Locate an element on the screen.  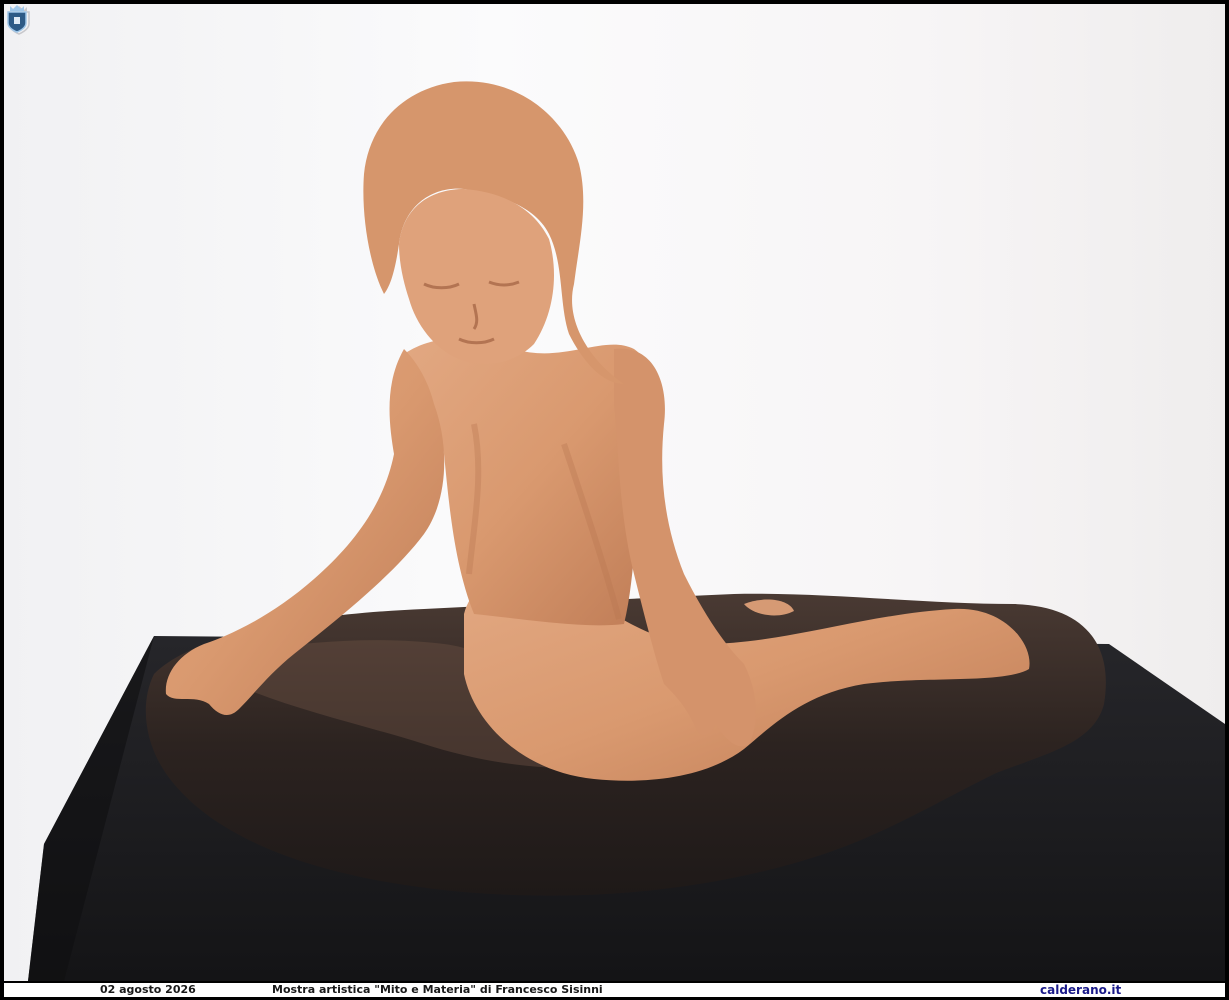
coat-of-arms-logo-icon is located at coordinates (17, 19).